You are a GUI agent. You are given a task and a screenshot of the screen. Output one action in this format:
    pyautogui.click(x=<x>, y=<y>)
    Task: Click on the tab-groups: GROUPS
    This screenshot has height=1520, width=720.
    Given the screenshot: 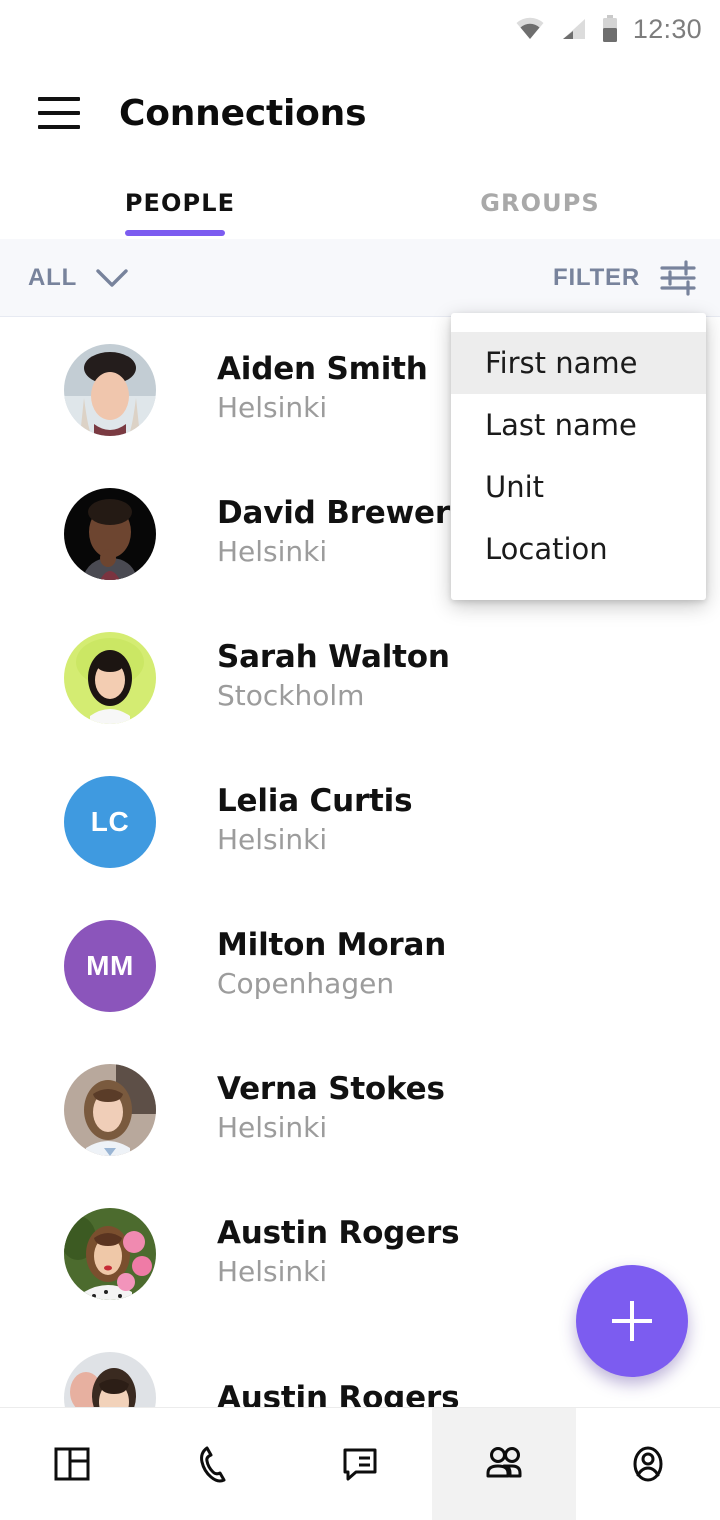 What is the action you would take?
    pyautogui.click(x=540, y=203)
    